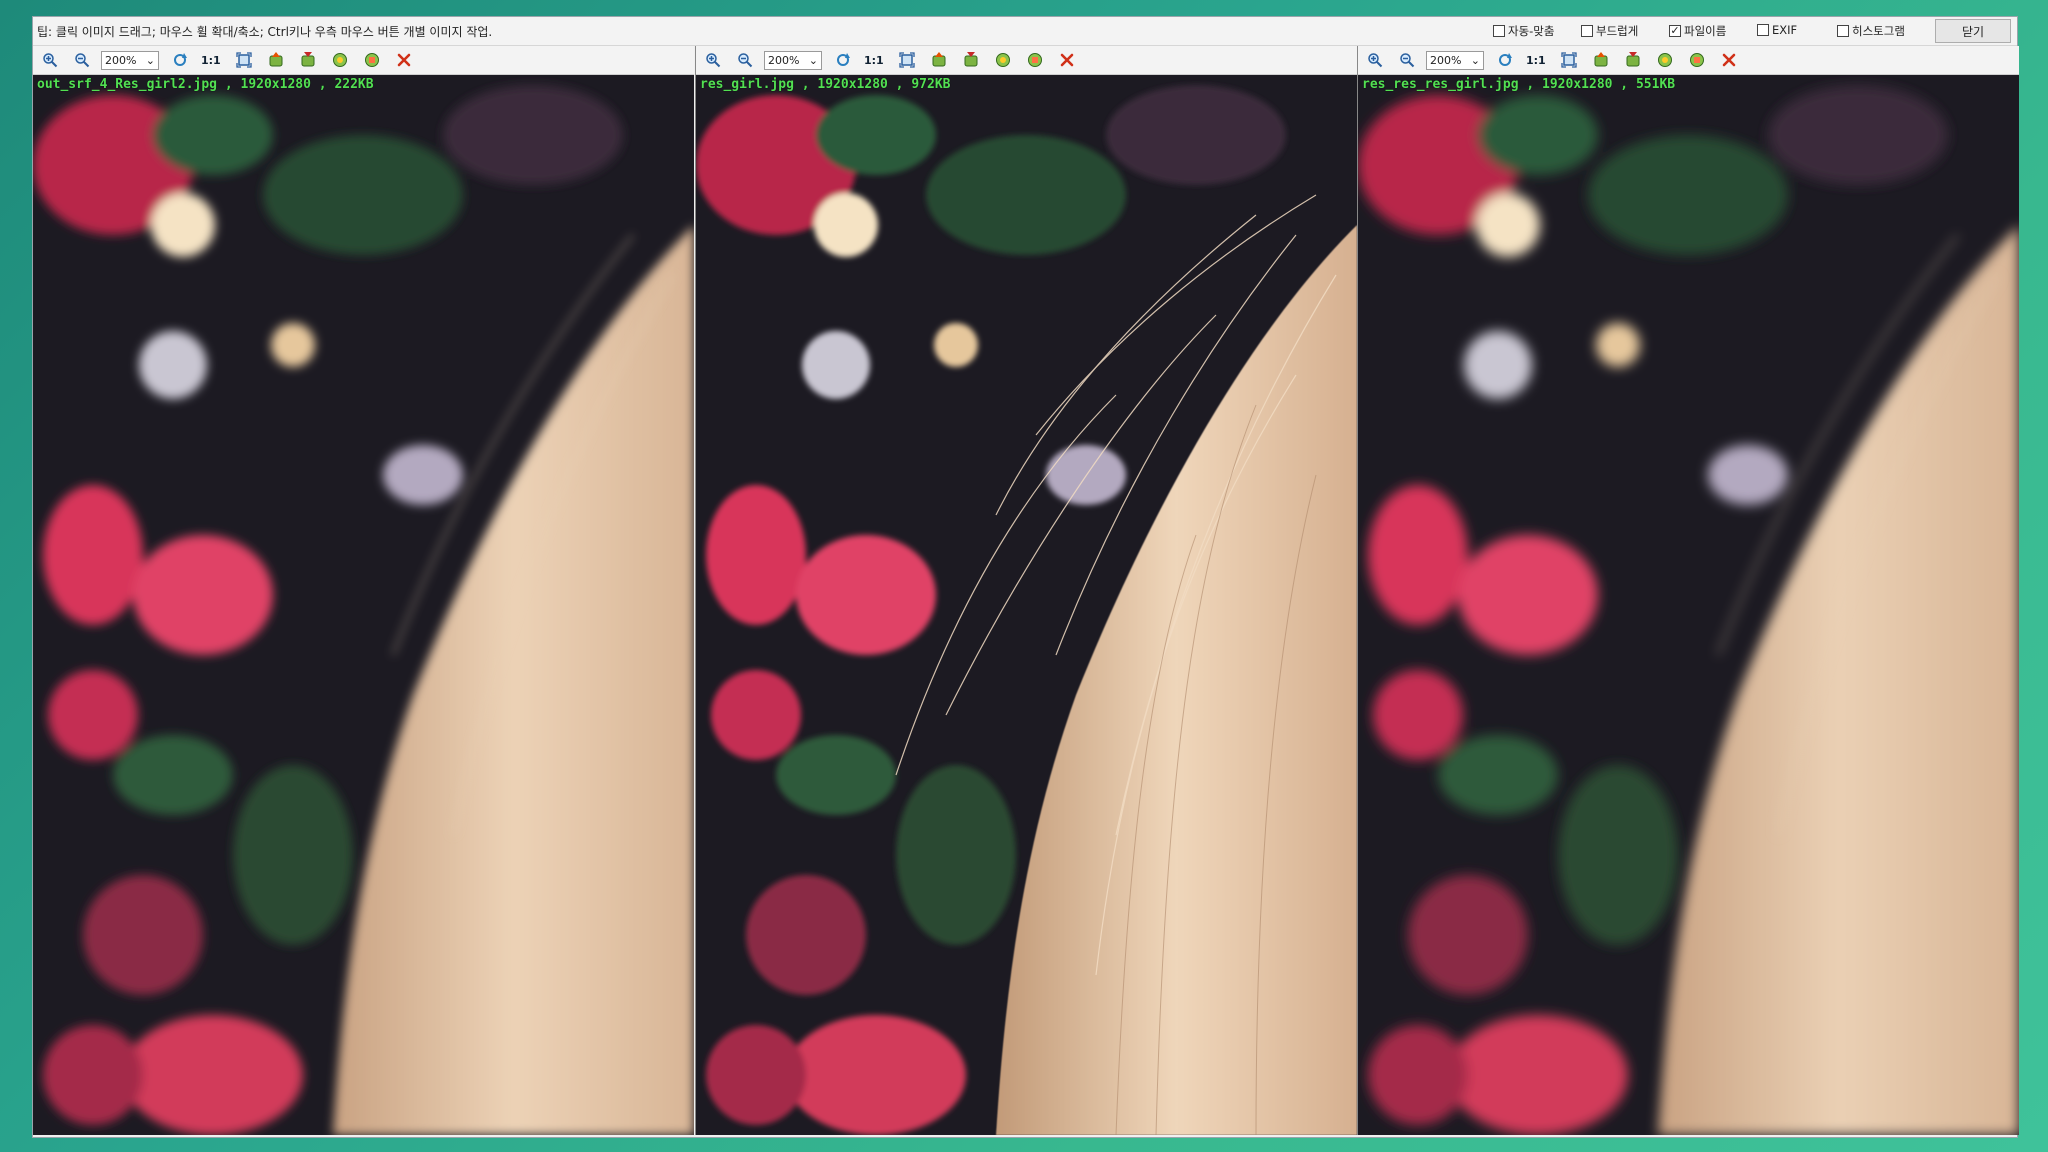 The width and height of the screenshot is (2048, 1152). Describe the element at coordinates (1523, 31) in the screenshot. I see `auto-fit-option: 자동-맞춤` at that location.